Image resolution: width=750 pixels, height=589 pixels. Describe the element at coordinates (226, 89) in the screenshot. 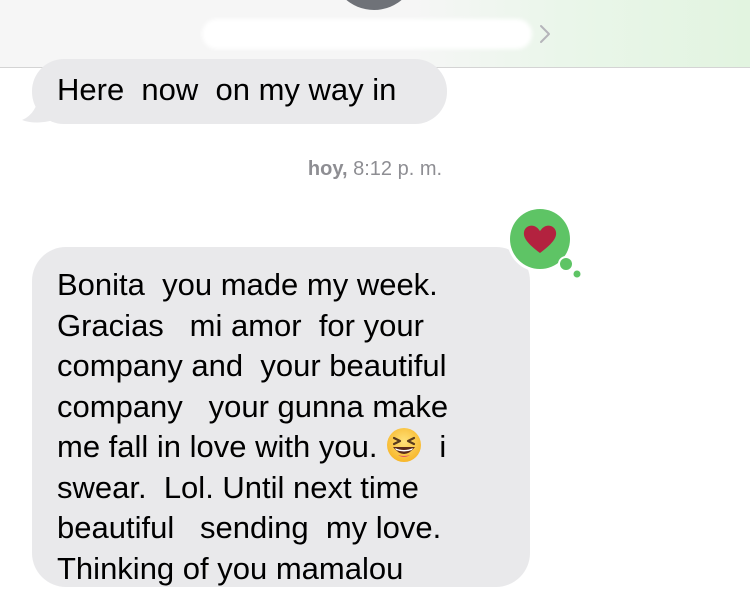

I see `message-text: Here now on my way in` at that location.